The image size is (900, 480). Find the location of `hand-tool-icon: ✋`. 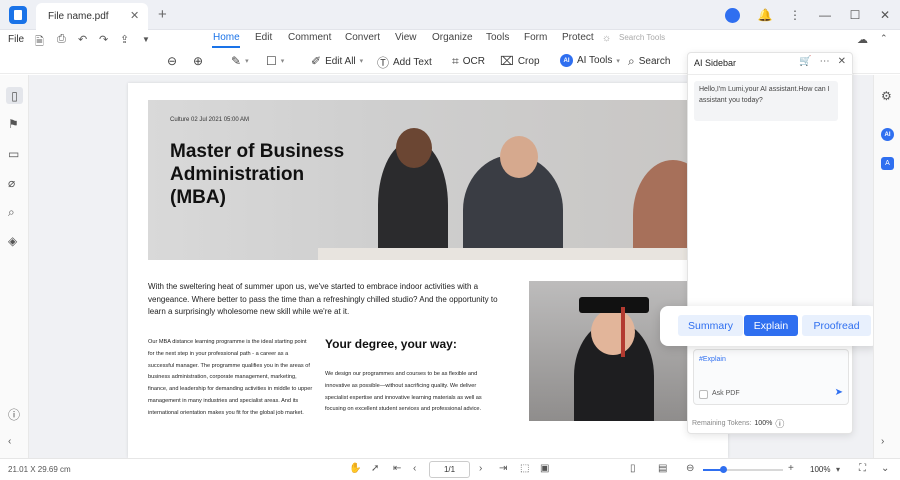

hand-tool-icon: ✋ is located at coordinates (355, 468).